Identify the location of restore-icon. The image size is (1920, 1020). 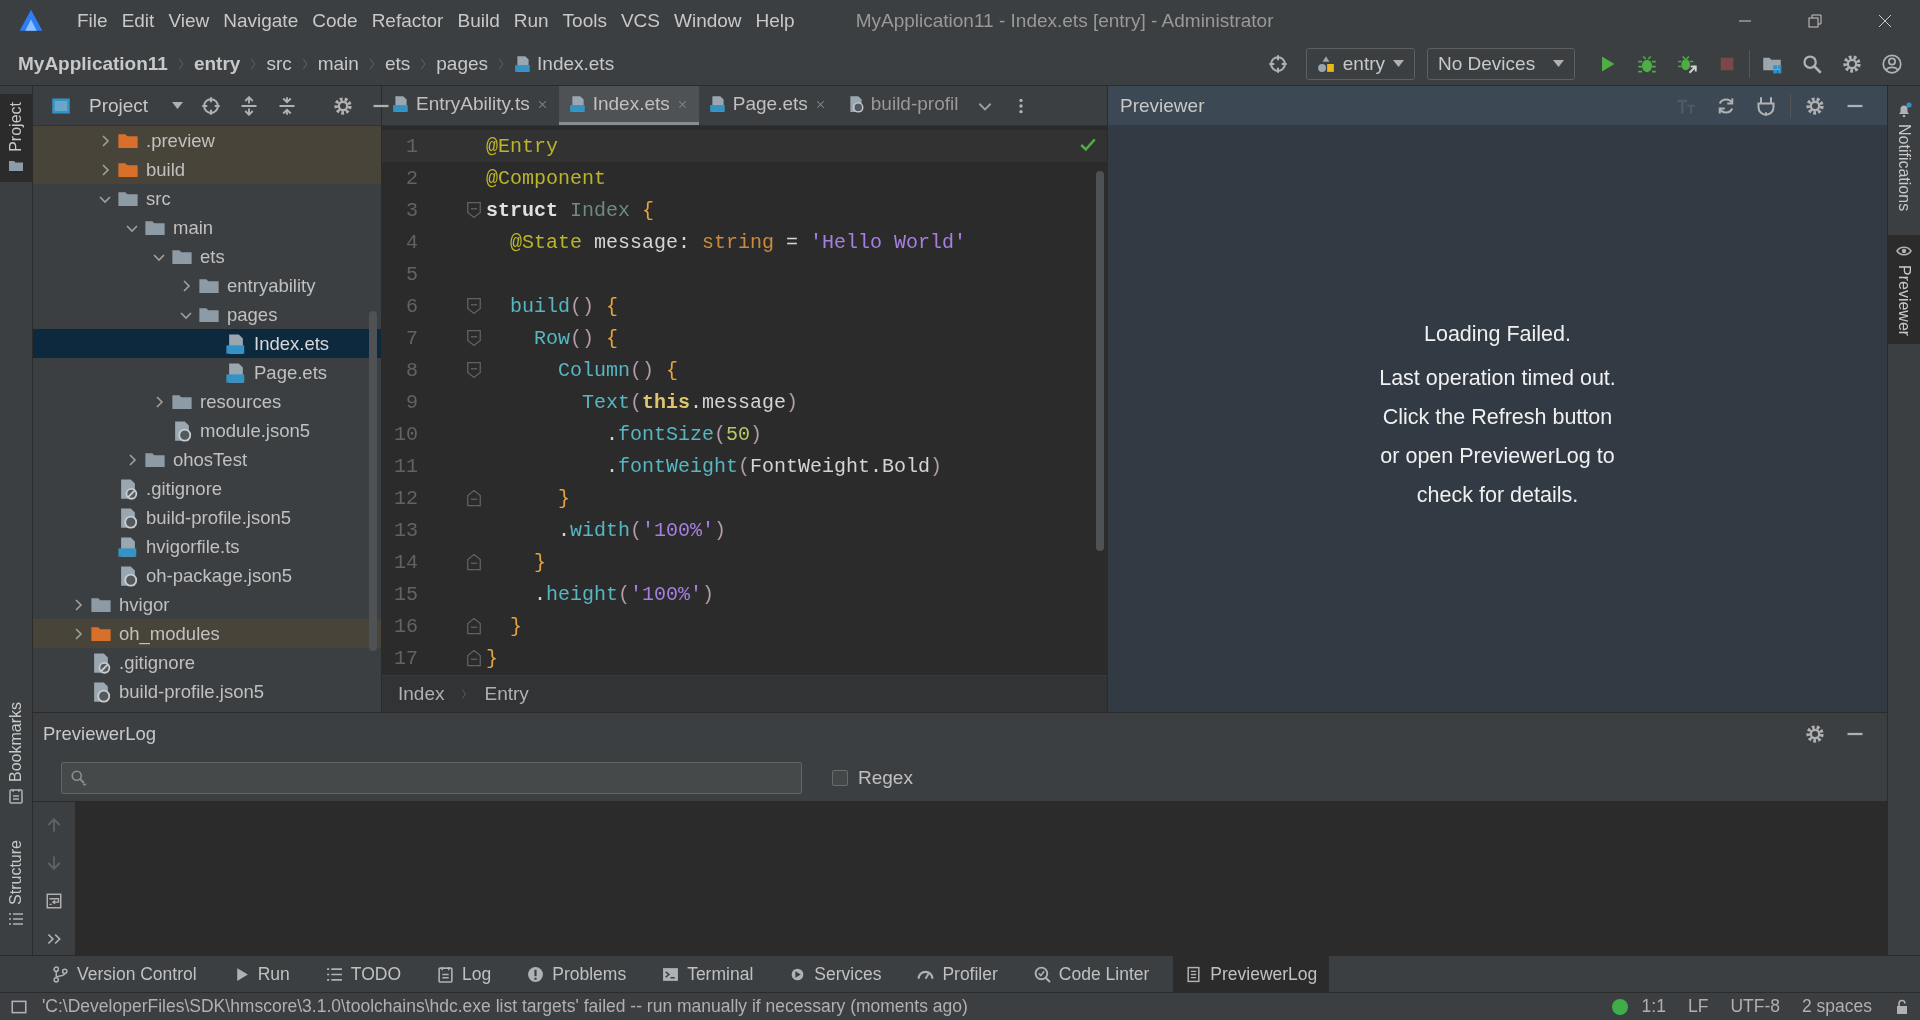
(1815, 21).